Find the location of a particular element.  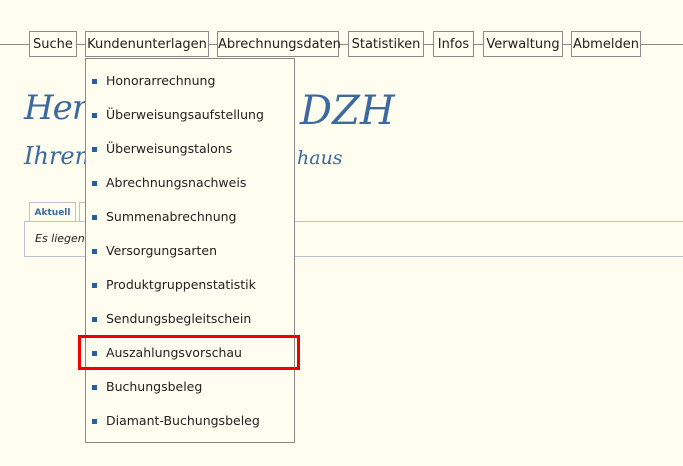

menu-item-diamant-buchungsbeleg: Diamant-Buchungsbeleg is located at coordinates (190, 421).